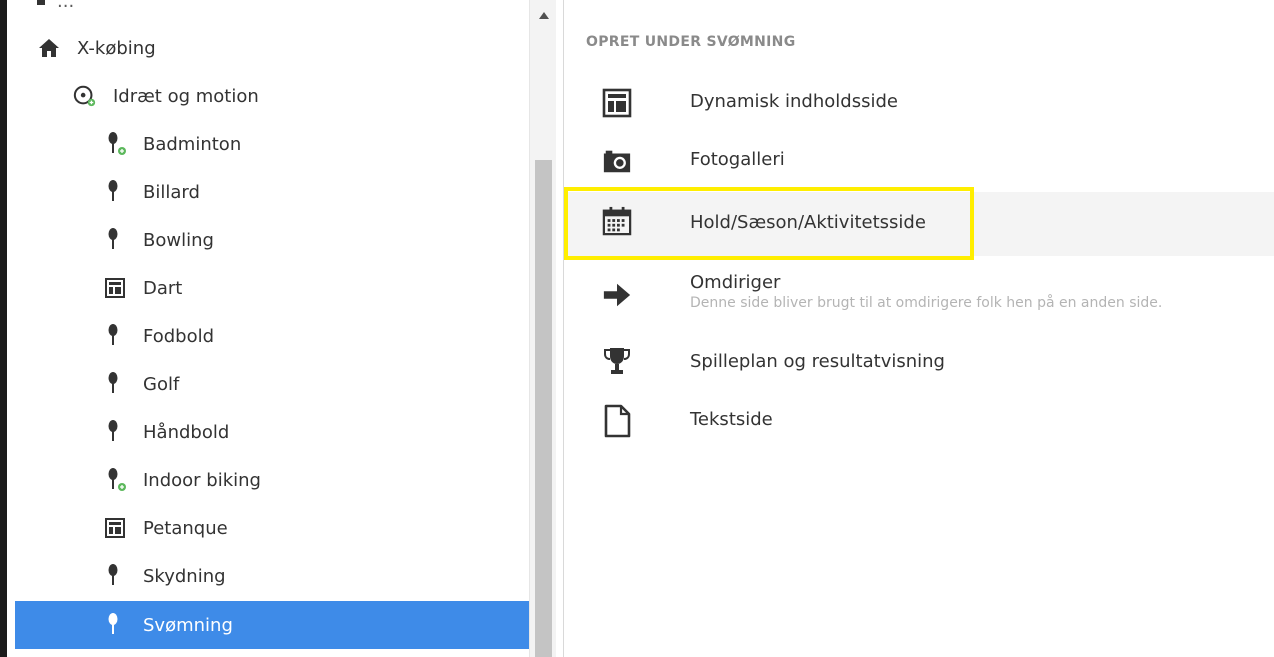 This screenshot has width=1274, height=657. I want to click on tree-item-label: Svømning, so click(188, 625).